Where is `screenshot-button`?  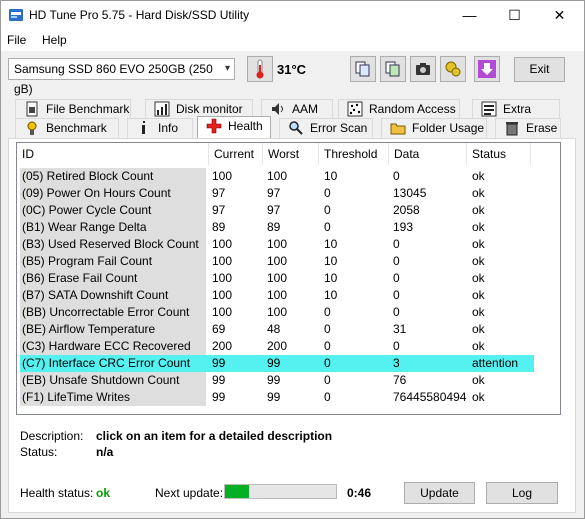 screenshot-button is located at coordinates (423, 69).